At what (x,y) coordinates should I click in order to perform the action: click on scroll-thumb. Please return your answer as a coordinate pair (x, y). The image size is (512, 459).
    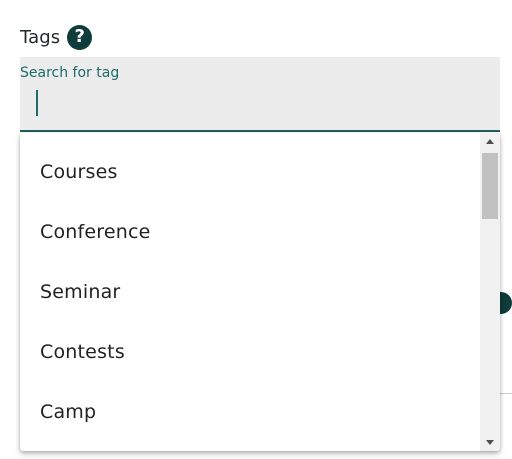
    Looking at the image, I should click on (490, 186).